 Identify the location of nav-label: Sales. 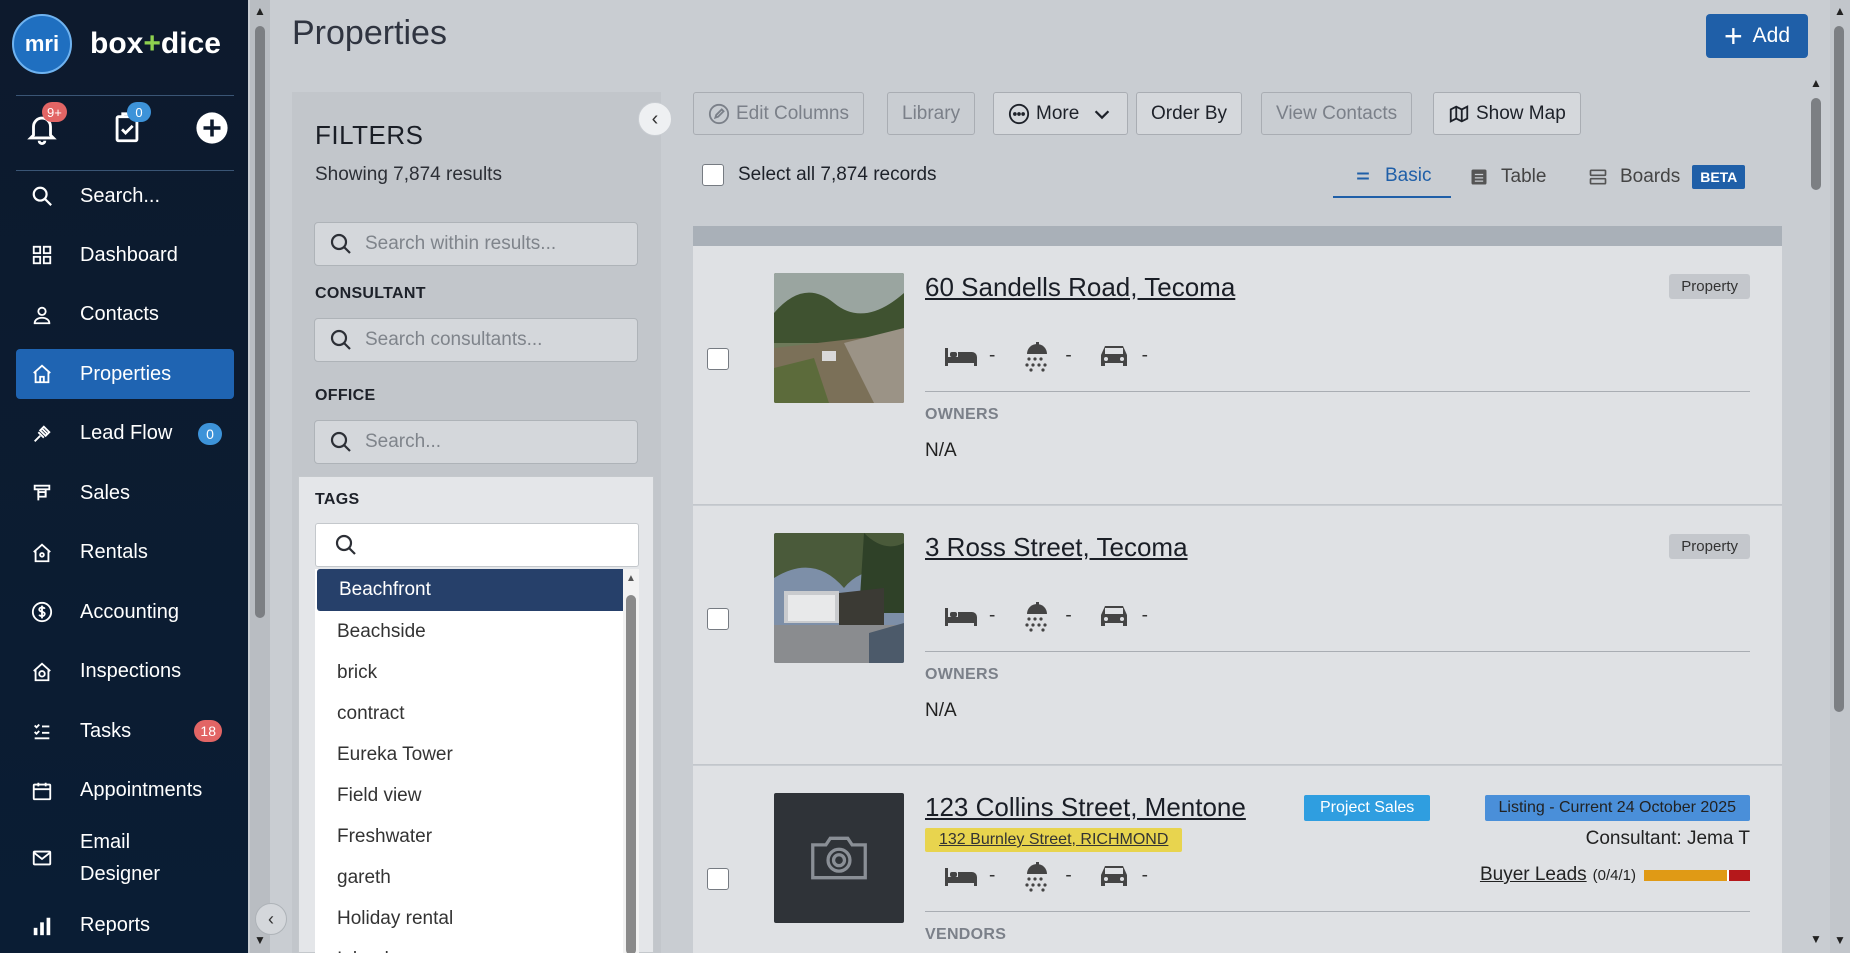
(105, 492).